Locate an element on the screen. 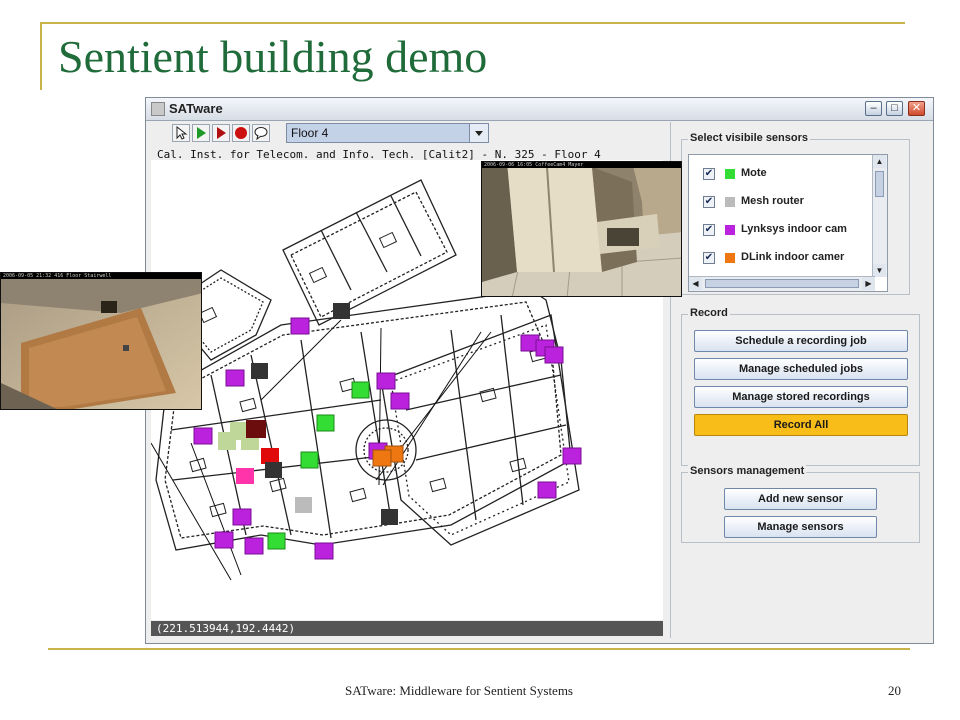 Image resolution: width=960 pixels, height=720 pixels. coffee-camera-header: 2006-09-06 16:05 CoffeeCam4 Mayer is located at coordinates (581, 165).